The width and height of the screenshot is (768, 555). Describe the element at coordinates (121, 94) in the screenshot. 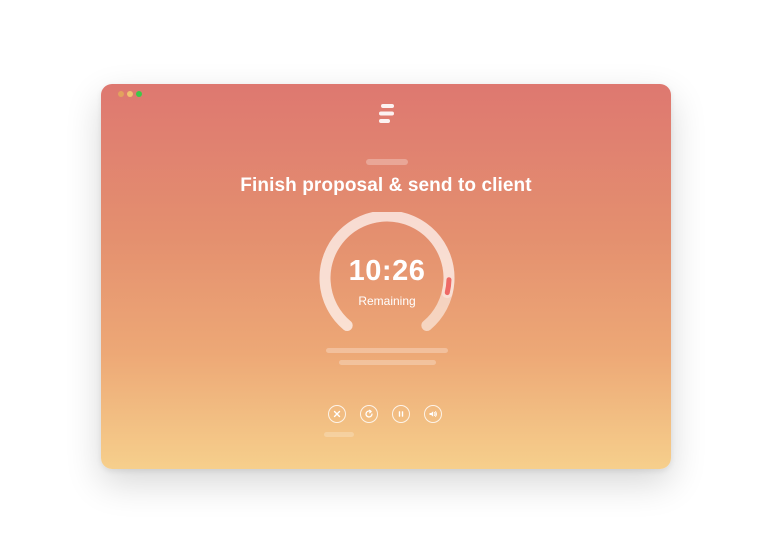

I see `close-window-button` at that location.